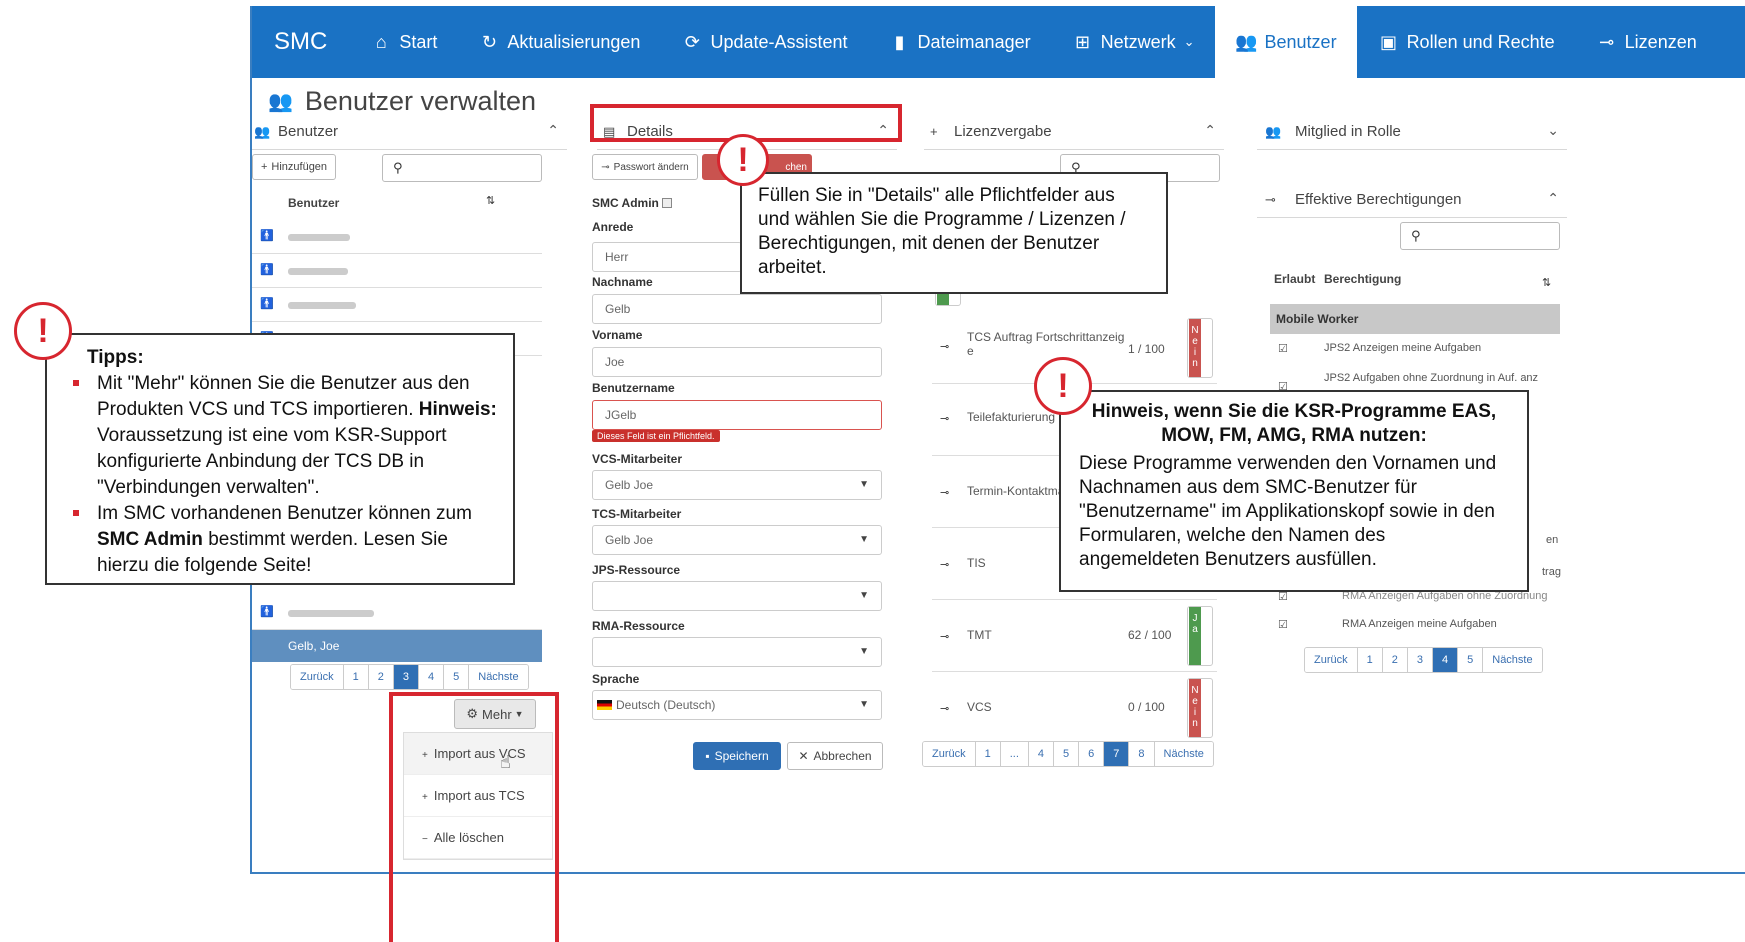 This screenshot has width=1745, height=942. I want to click on permissions-panel-header: ⊸ Effektive Berechtigungen ⌃, so click(1412, 200).